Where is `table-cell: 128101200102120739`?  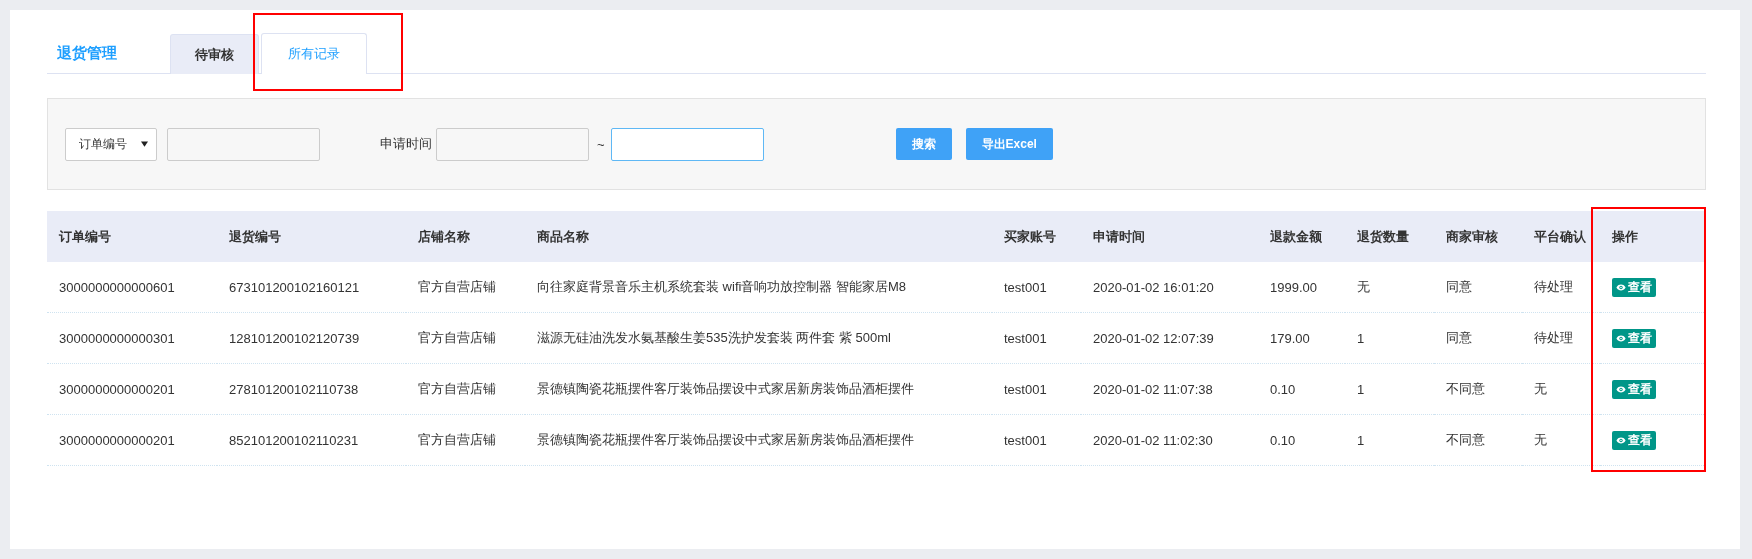 table-cell: 128101200102120739 is located at coordinates (311, 338).